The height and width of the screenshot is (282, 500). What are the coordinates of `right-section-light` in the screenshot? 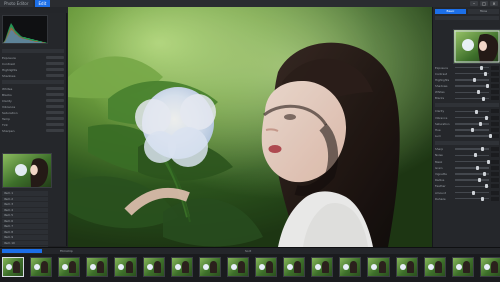 It's located at (467, 18).